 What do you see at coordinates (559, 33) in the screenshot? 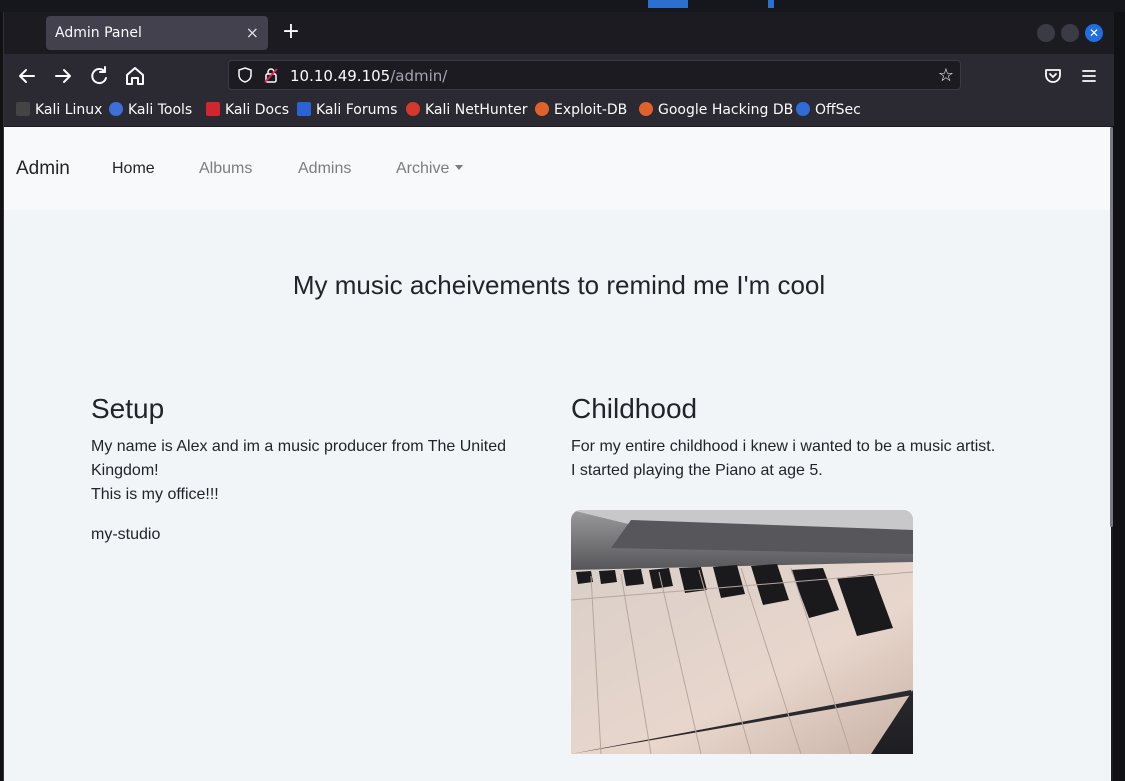
I see `tab-bar: Admin Panel × + ✕` at bounding box center [559, 33].